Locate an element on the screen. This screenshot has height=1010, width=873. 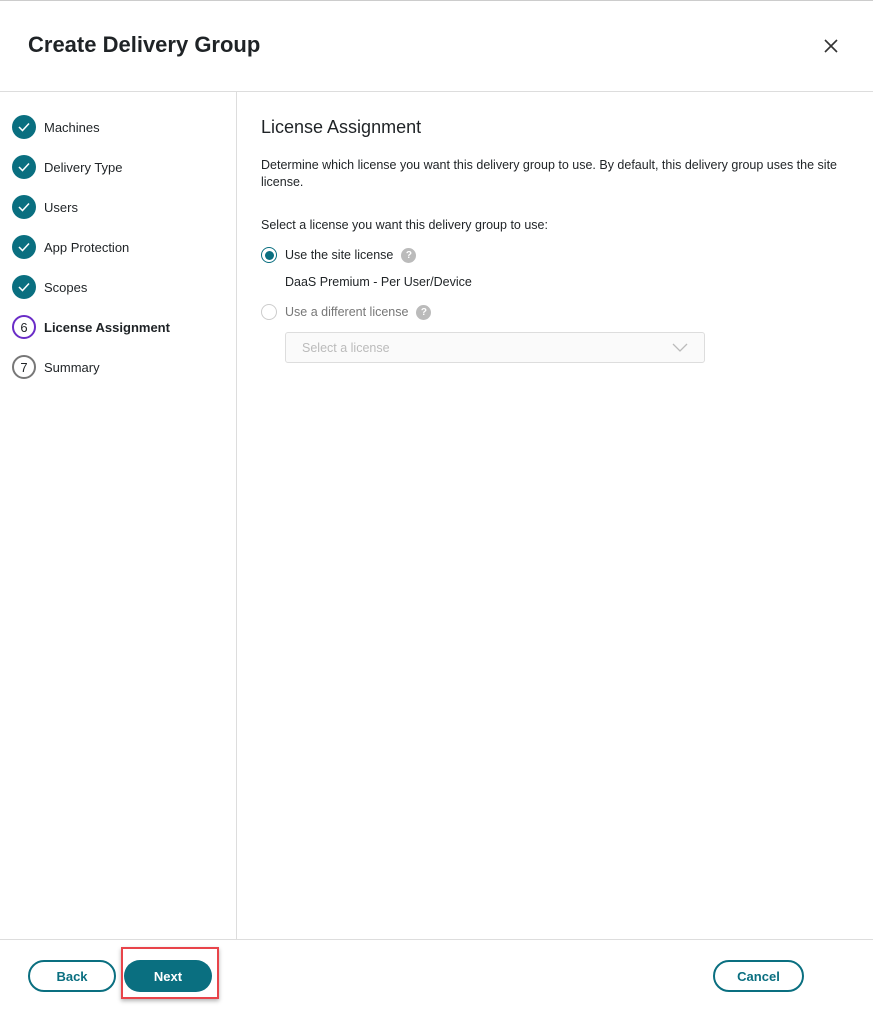
step-users: Users is located at coordinates (45, 207).